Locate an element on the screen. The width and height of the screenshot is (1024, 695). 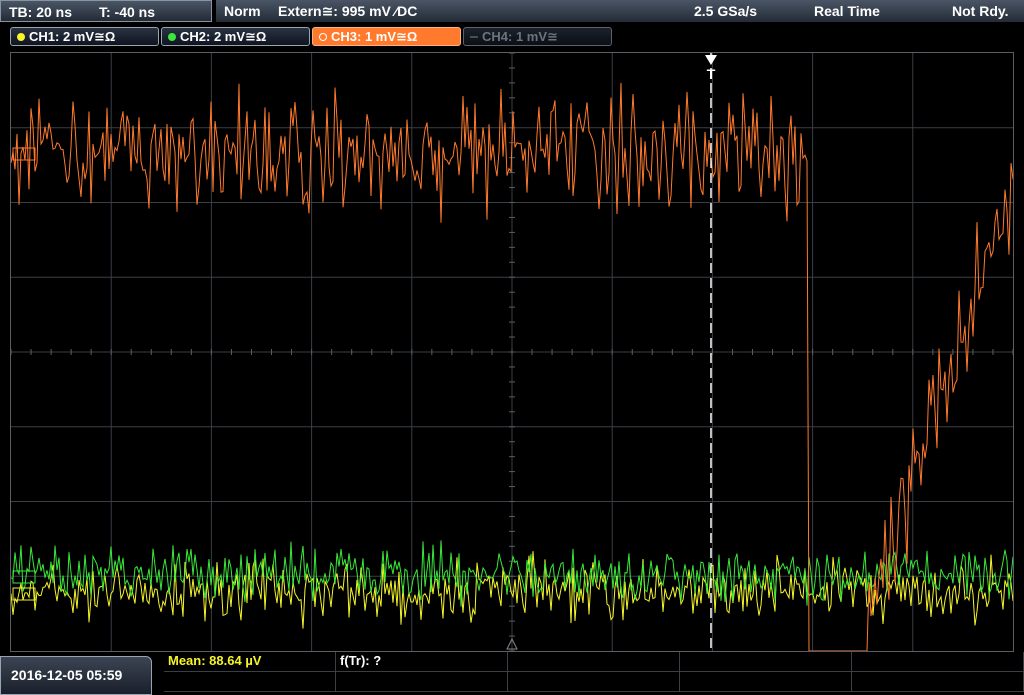
channel-2-button: CH2: 2 mV≅Ω is located at coordinates (235, 36).